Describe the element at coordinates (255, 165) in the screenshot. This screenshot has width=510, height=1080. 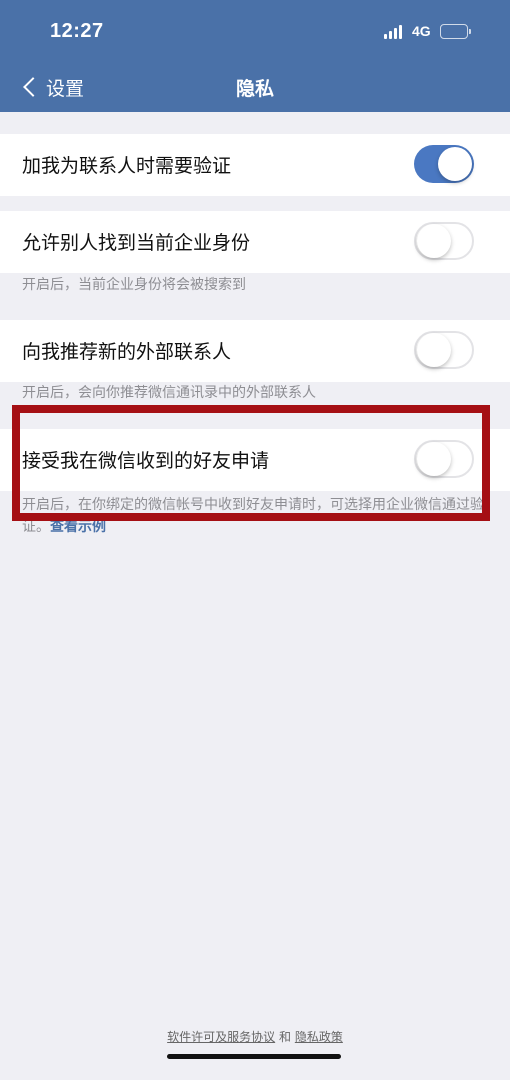
I see `setting-row-require-verification: 加我为联系人时需要验证` at that location.